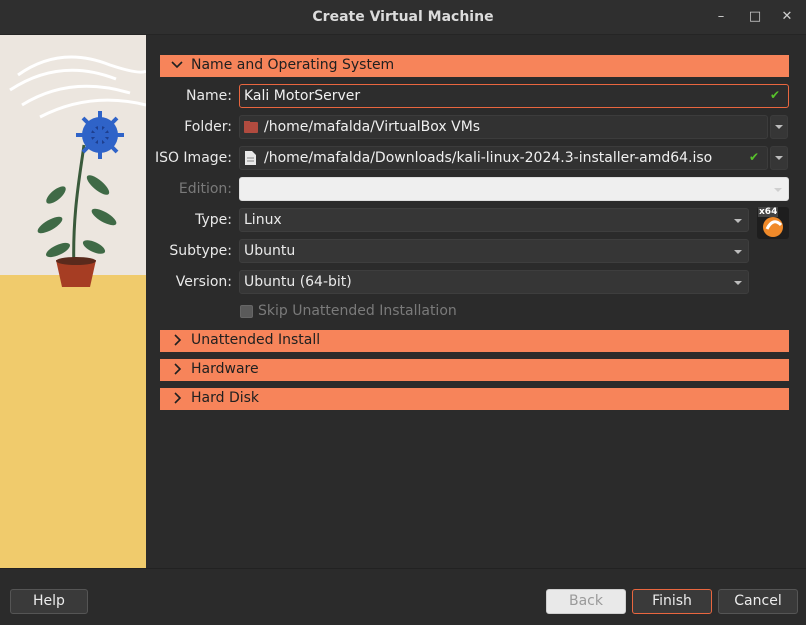 The width and height of the screenshot is (806, 625). Describe the element at coordinates (514, 189) in the screenshot. I see `edition-select` at that location.